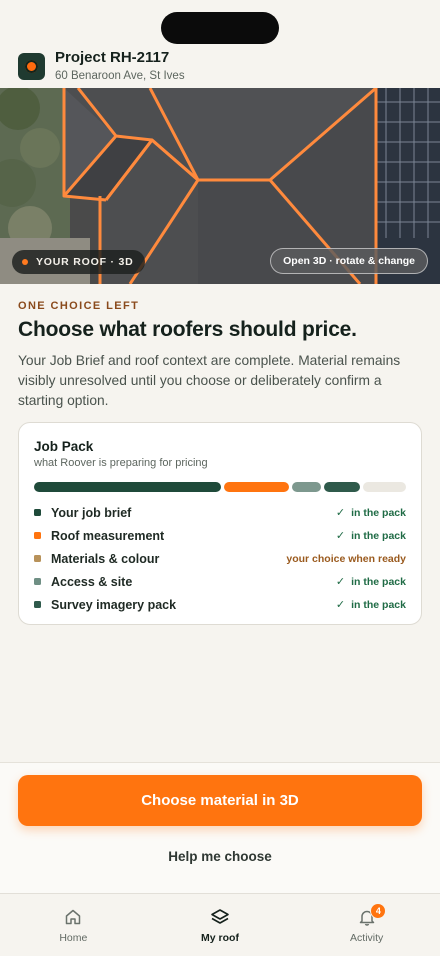 The width and height of the screenshot is (440, 956). I want to click on action-area: Choose material in 3D Help me choose, so click(220, 828).